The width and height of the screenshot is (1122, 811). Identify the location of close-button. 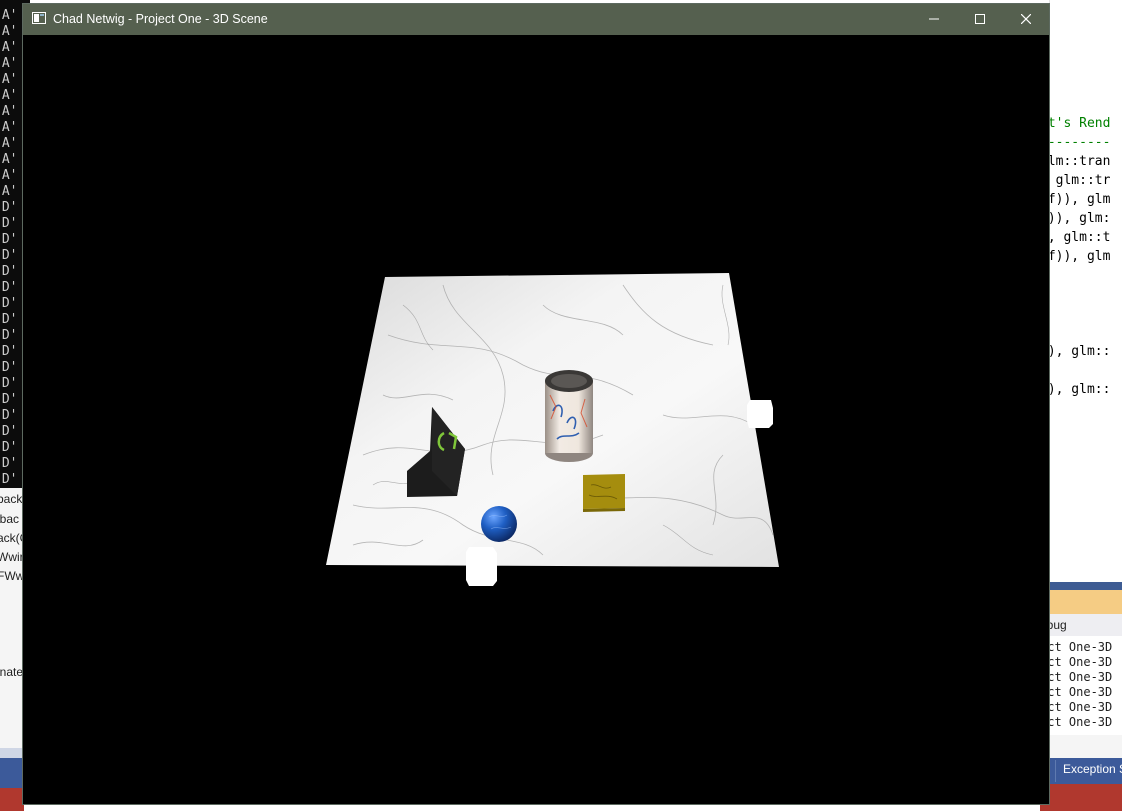
(1026, 19).